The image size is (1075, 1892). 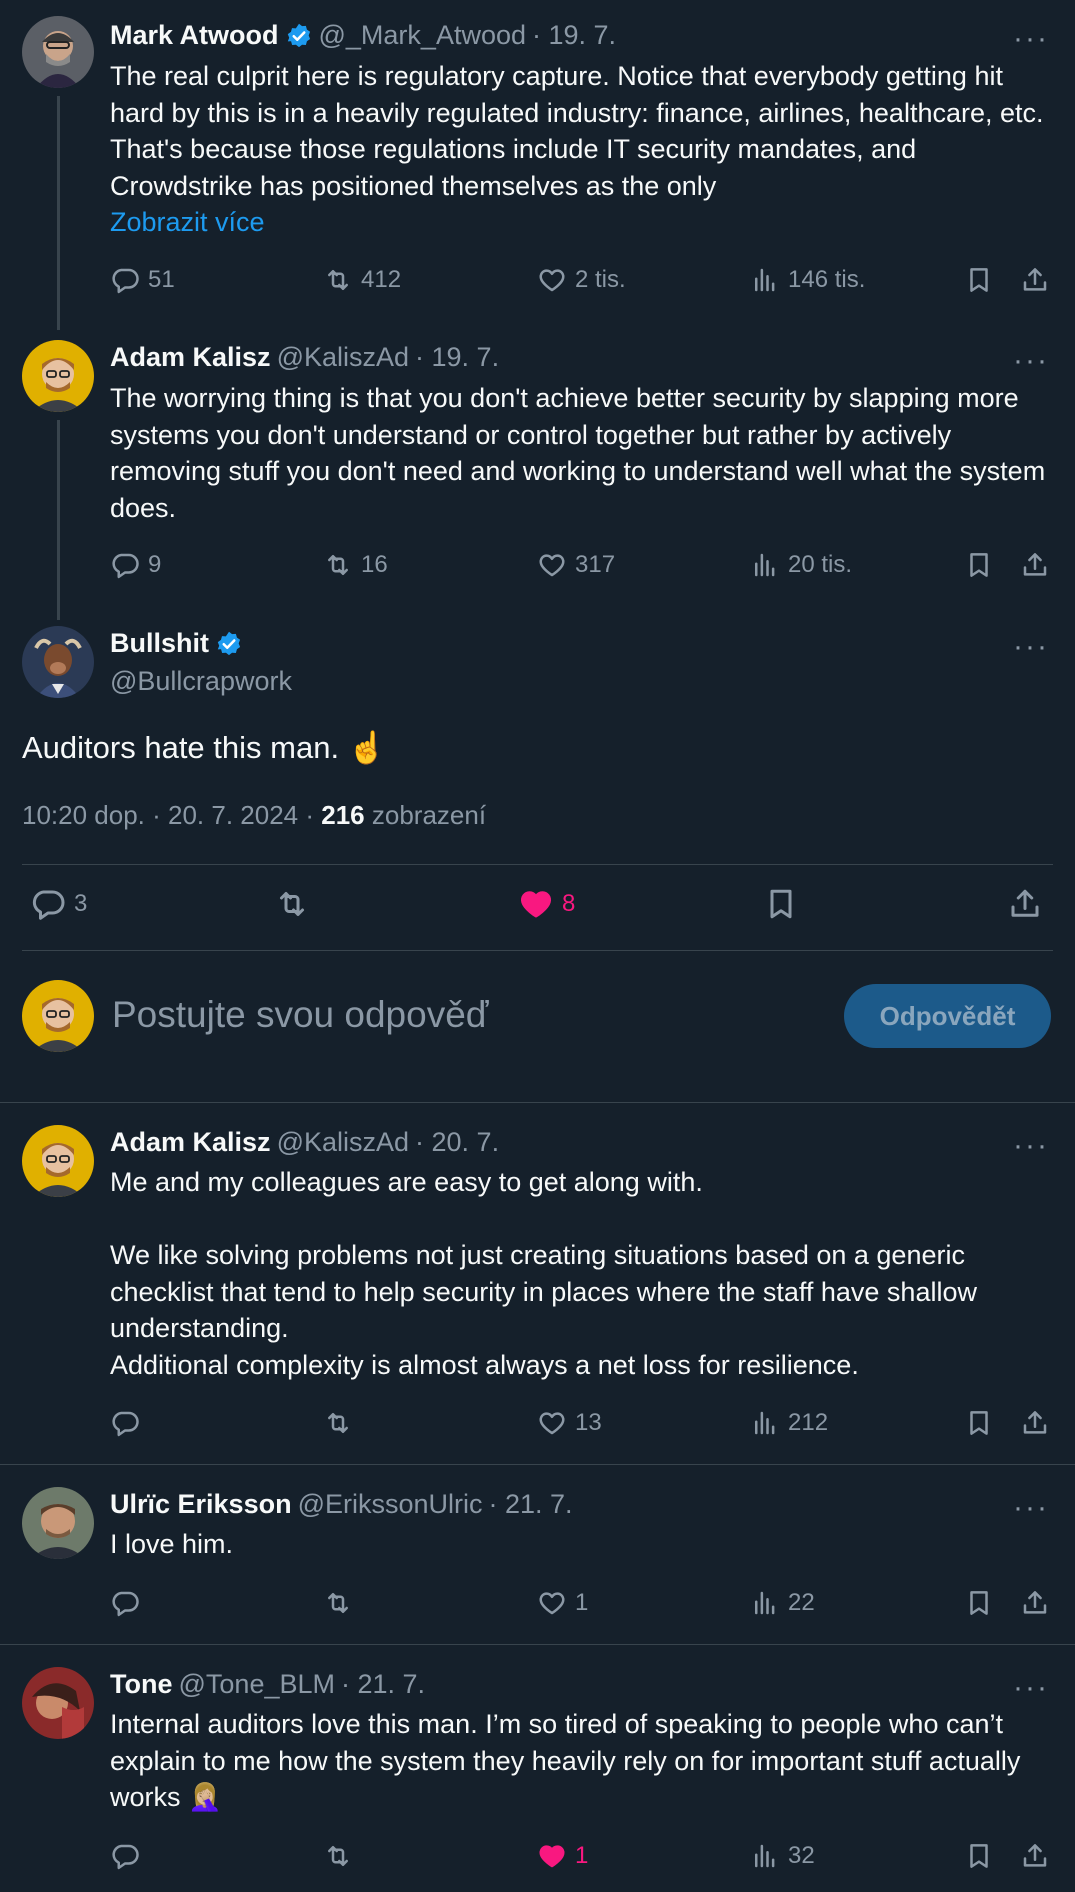 What do you see at coordinates (457, 1142) in the screenshot?
I see `tweet-date: · 20. 7.` at bounding box center [457, 1142].